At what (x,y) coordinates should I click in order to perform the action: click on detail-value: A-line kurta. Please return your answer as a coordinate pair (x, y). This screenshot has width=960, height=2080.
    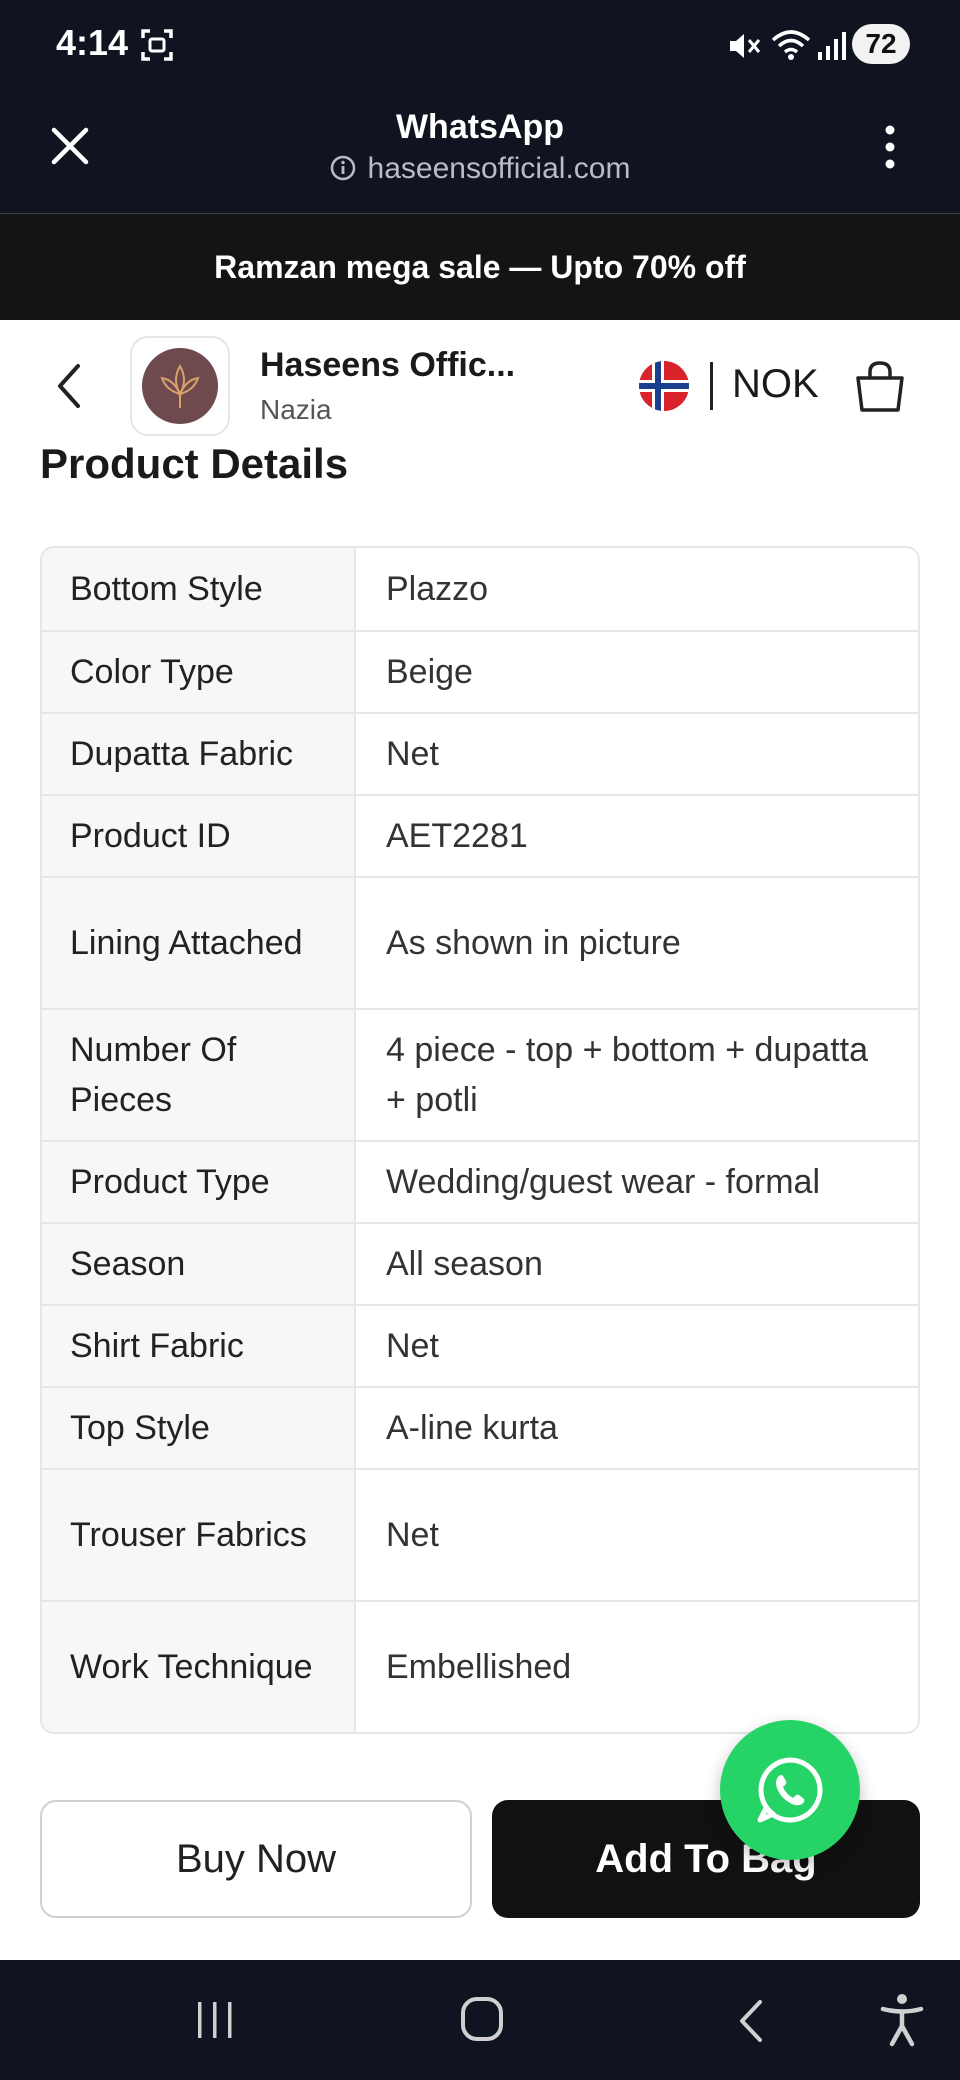
    Looking at the image, I should click on (472, 1428).